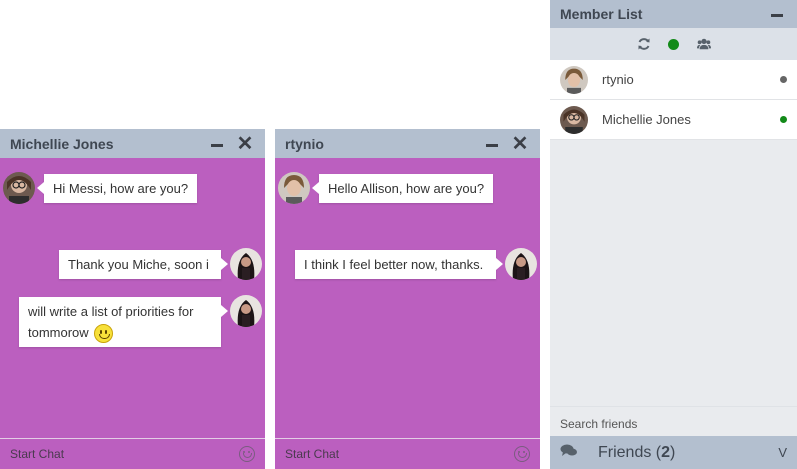 The width and height of the screenshot is (797, 469). What do you see at coordinates (666, 452) in the screenshot?
I see `friends-count: 2` at bounding box center [666, 452].